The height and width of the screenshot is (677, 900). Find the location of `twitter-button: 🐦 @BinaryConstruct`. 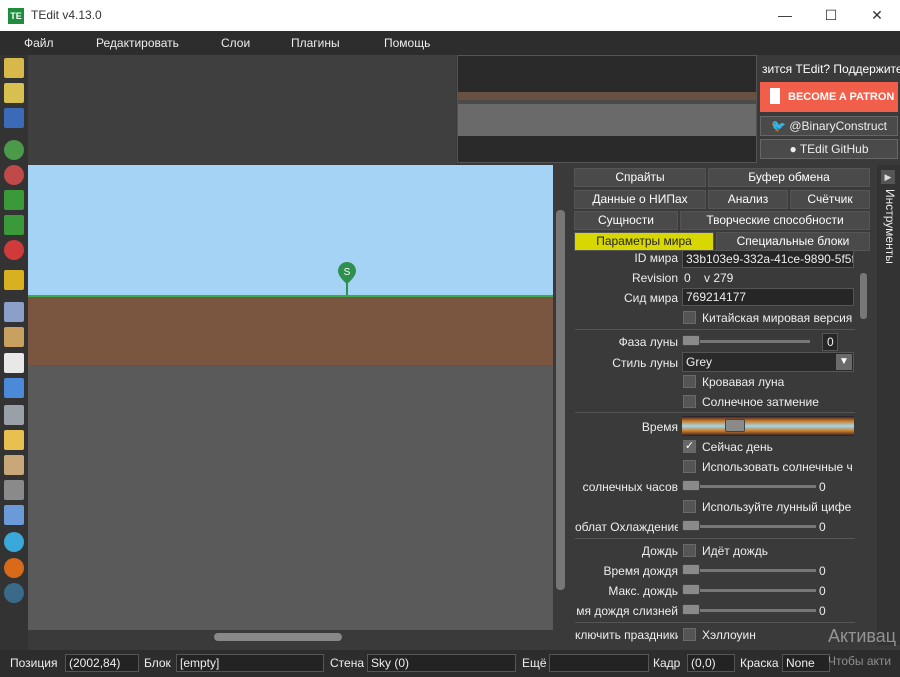

twitter-button: 🐦 @BinaryConstruct is located at coordinates (829, 126).